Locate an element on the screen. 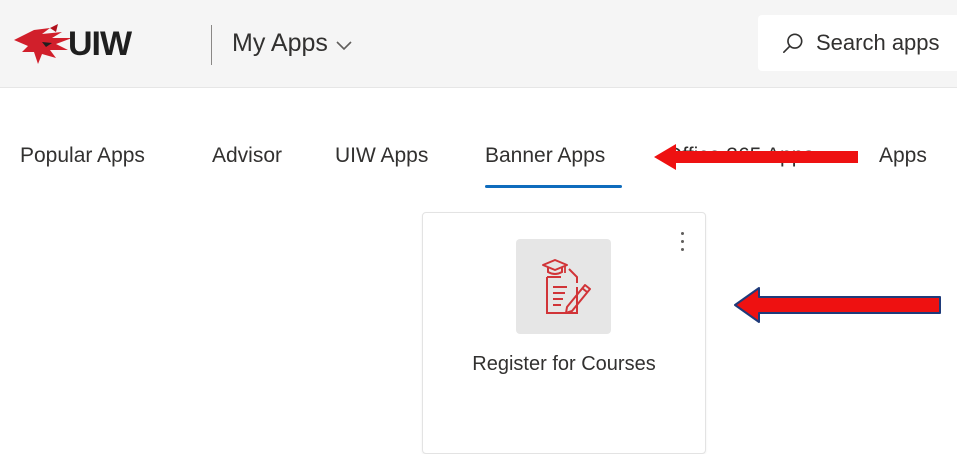 This screenshot has width=957, height=454. search-icon is located at coordinates (793, 43).